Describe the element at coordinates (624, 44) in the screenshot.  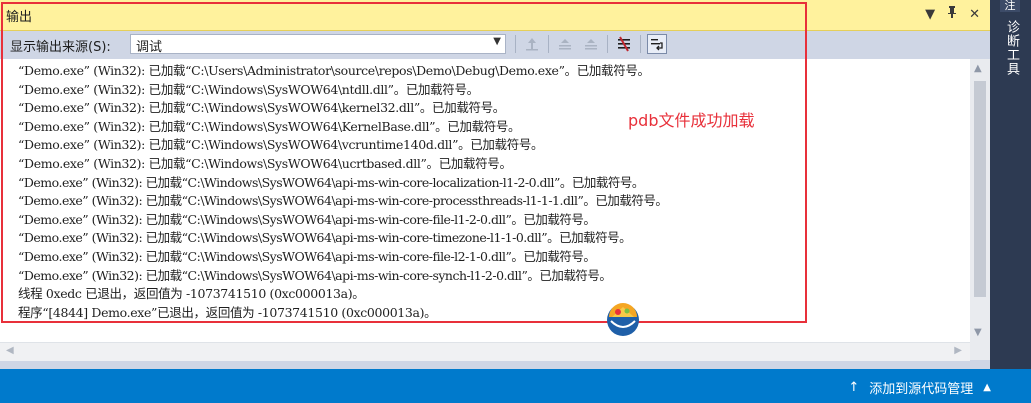
I see `clear-all-icon` at that location.